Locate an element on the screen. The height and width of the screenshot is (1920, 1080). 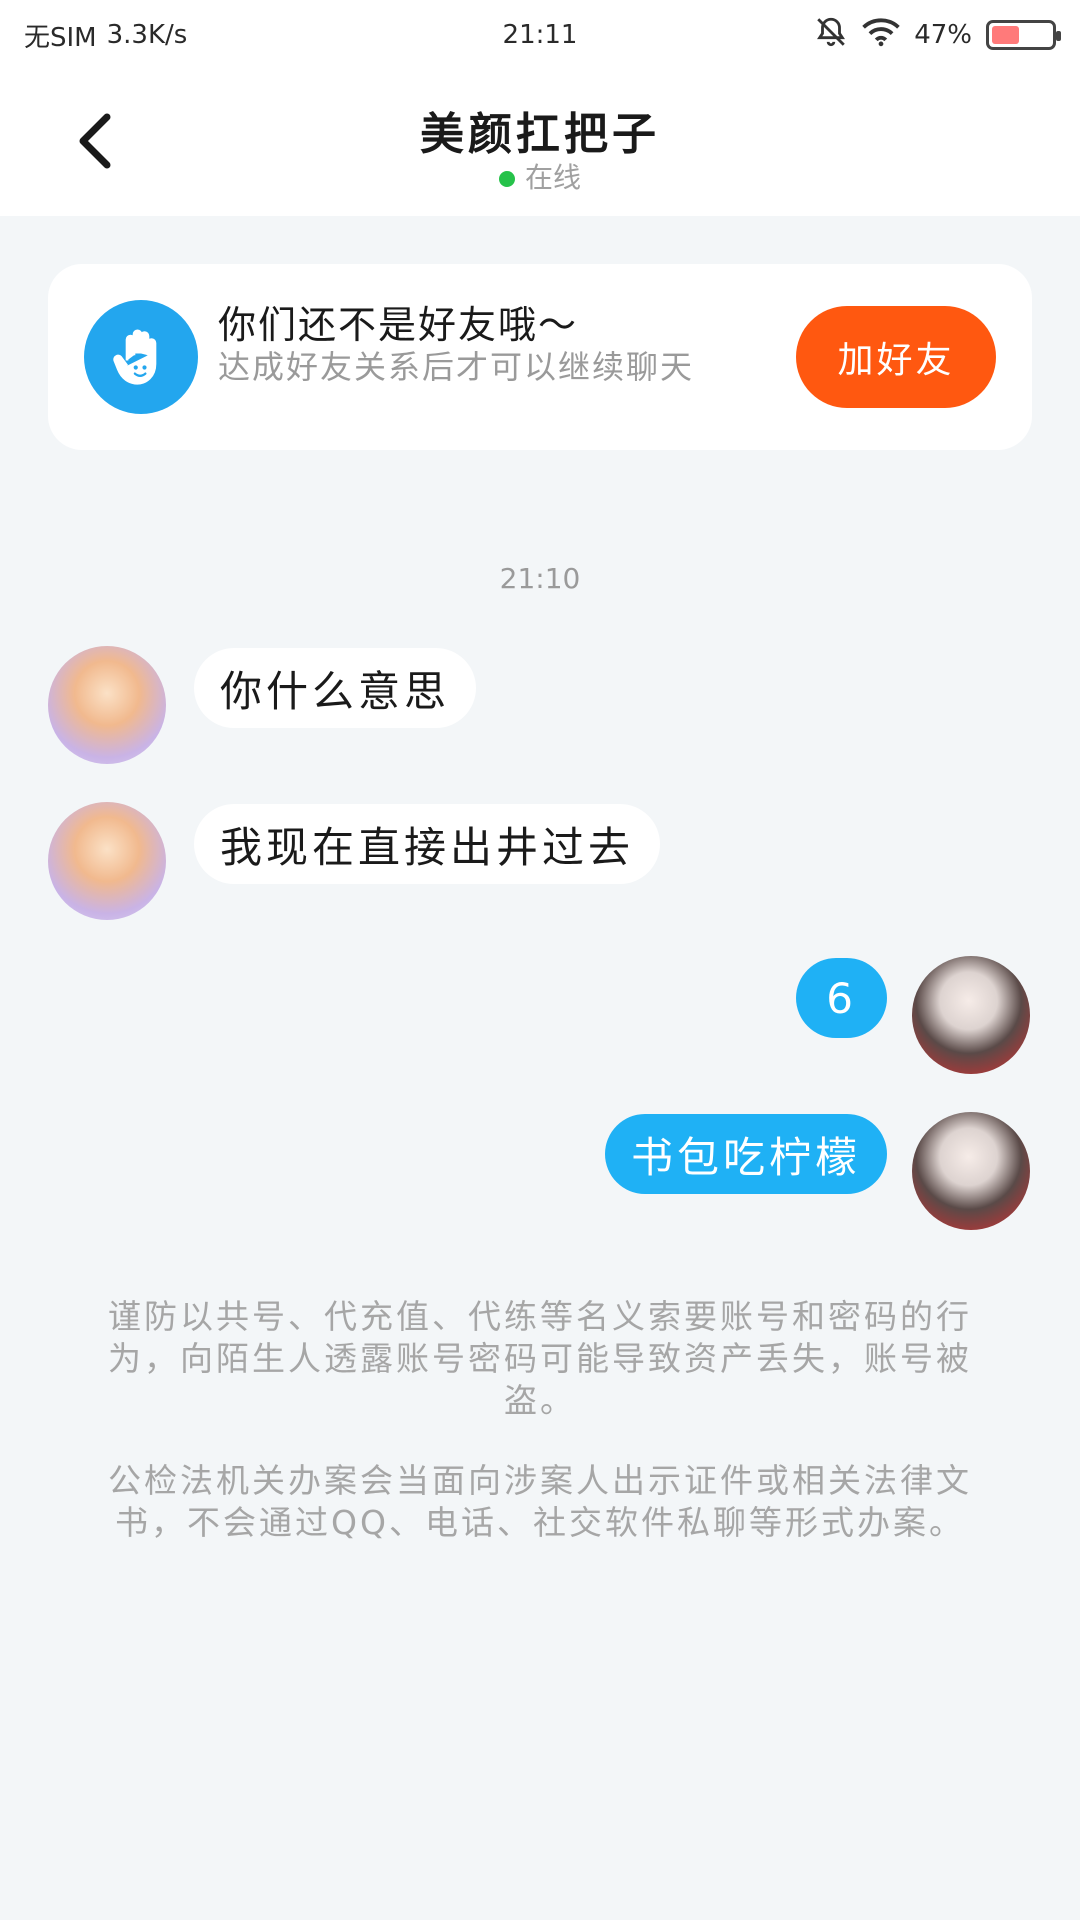
battery-percent: 47% is located at coordinates (943, 35).